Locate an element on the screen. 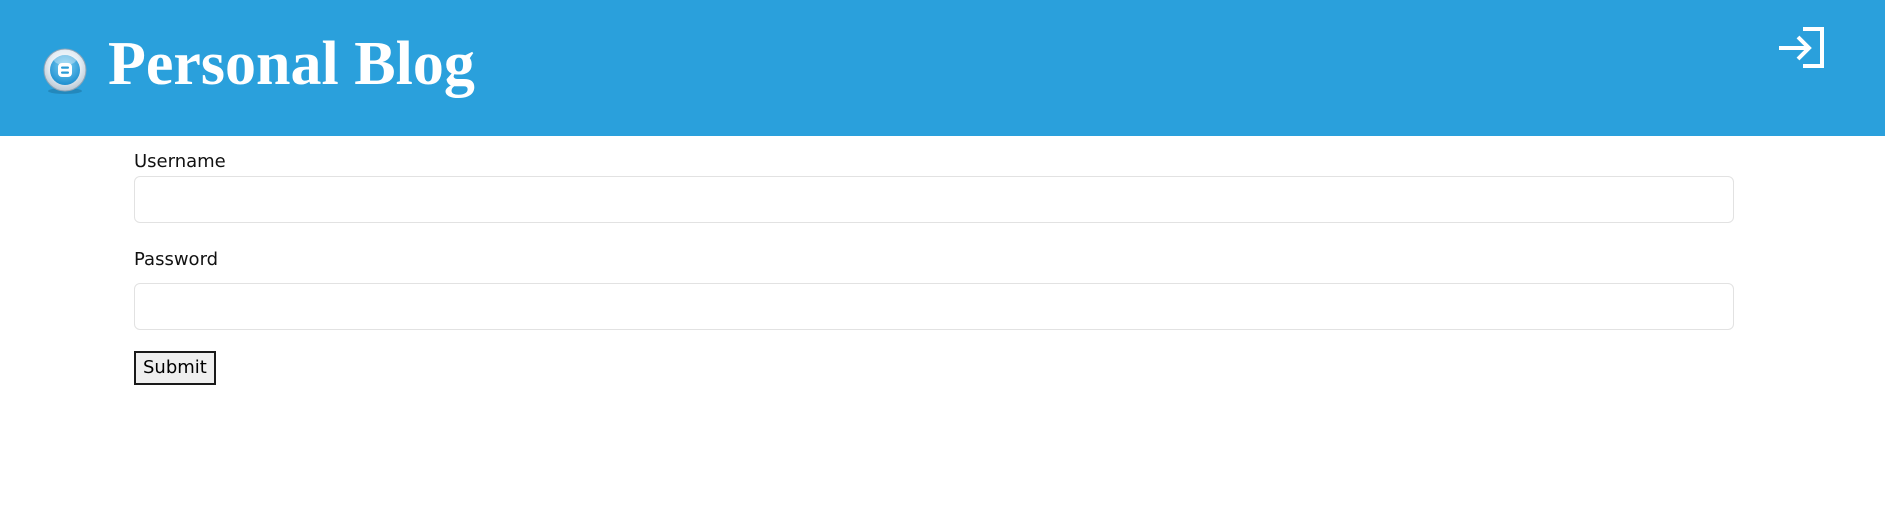 The height and width of the screenshot is (517, 1885). site-title: Personal Blog is located at coordinates (291, 64).